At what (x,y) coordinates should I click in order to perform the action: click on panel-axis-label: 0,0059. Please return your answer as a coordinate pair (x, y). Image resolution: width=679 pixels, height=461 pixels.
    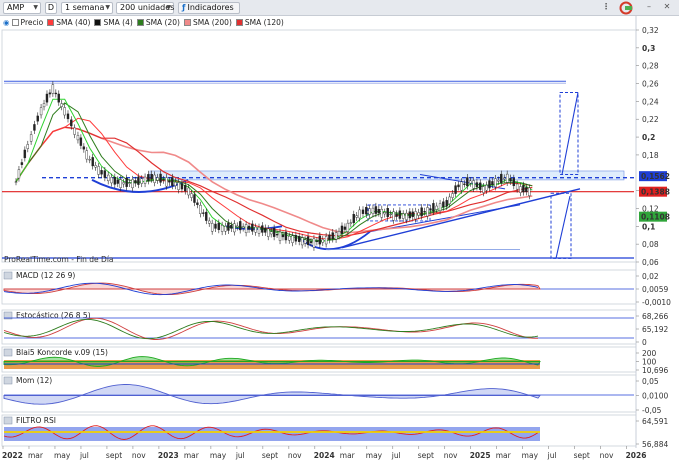
    Looking at the image, I should click on (655, 289).